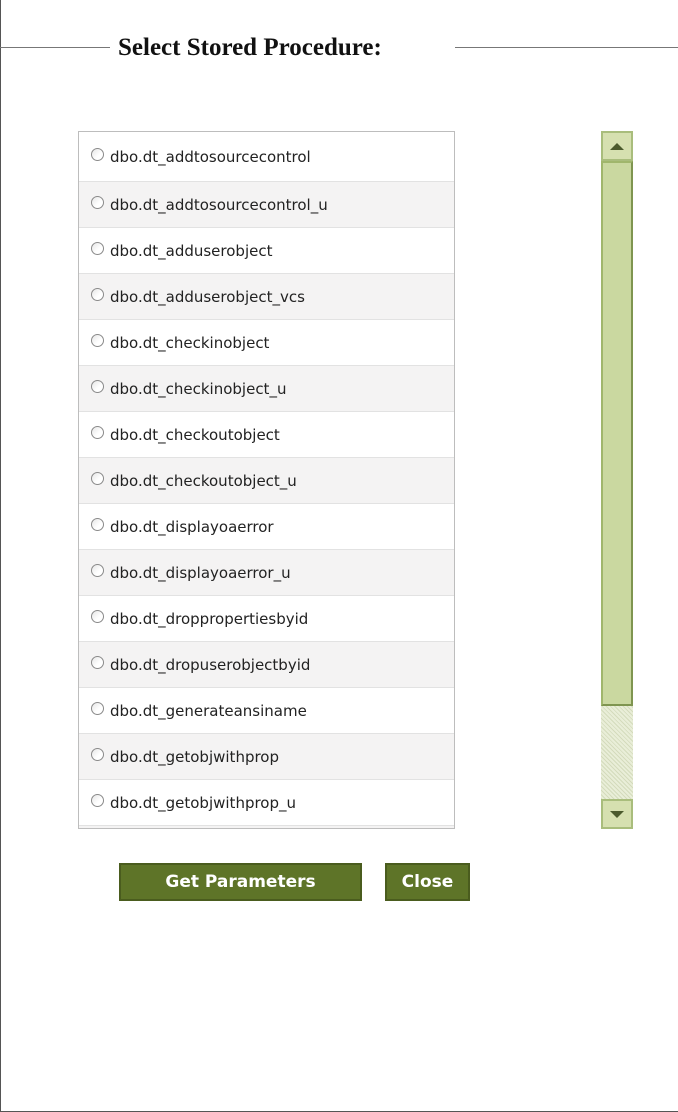 This screenshot has width=678, height=1112. I want to click on scroll-up-button, so click(617, 146).